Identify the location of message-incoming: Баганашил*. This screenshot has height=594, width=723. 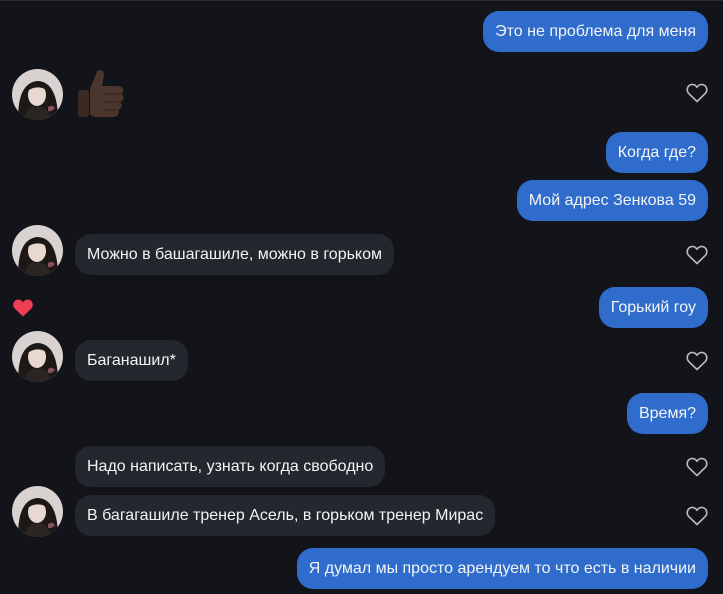
(131, 360).